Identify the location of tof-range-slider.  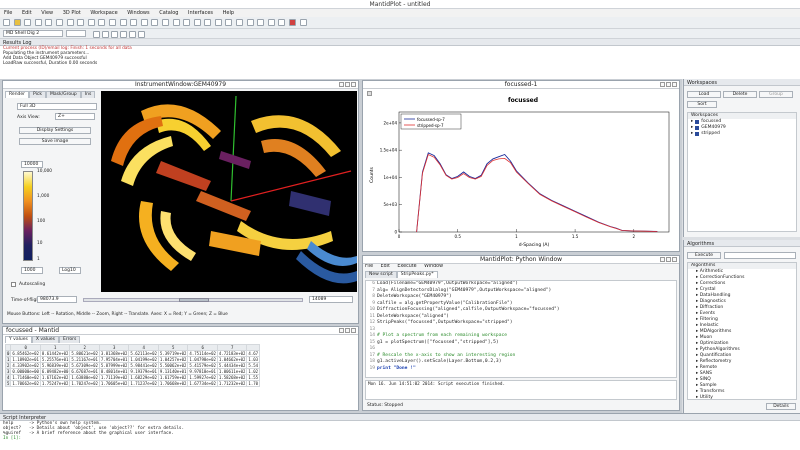
(193, 300).